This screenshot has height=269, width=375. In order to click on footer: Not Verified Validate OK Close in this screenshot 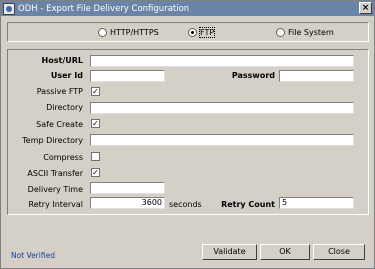, I will do `click(187, 253)`.